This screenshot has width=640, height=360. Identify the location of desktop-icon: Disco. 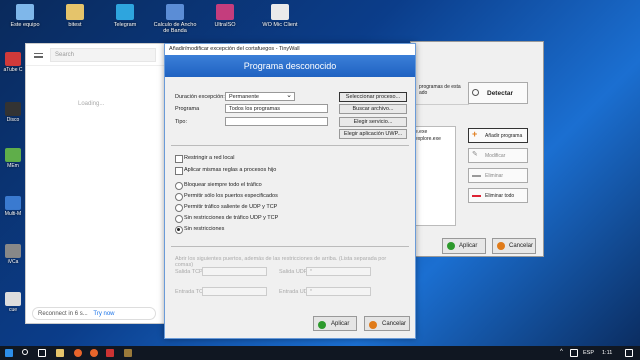
(13, 112).